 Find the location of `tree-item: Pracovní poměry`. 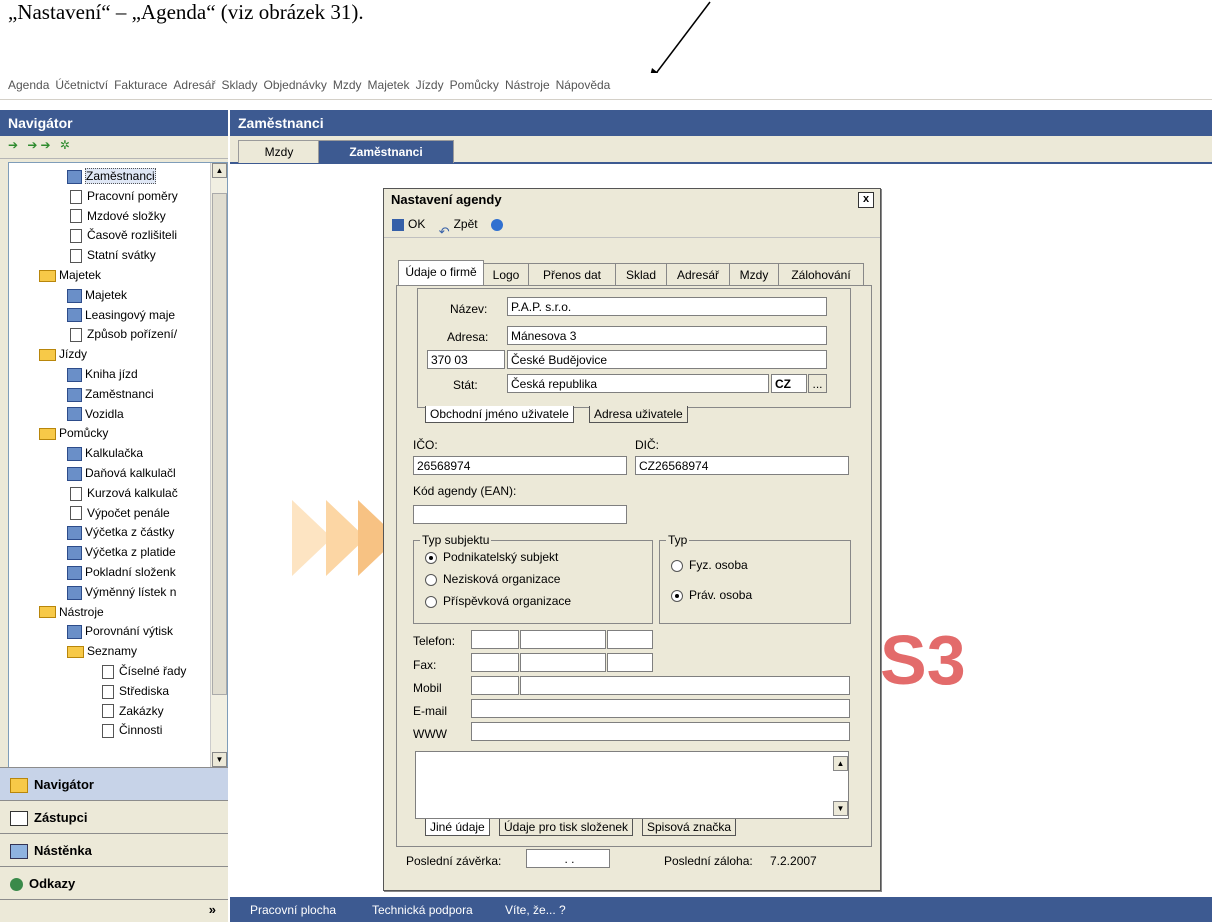

tree-item: Pracovní poměry is located at coordinates (122, 196).